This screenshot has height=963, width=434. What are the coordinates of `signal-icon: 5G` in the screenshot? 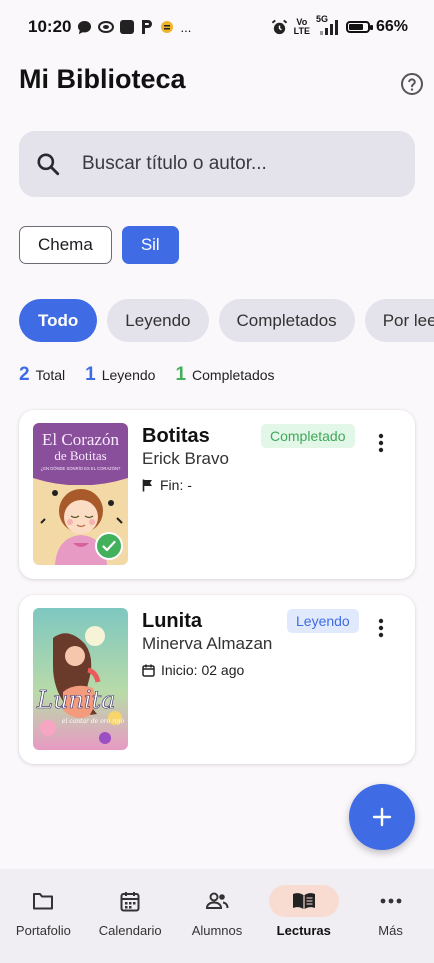 It's located at (328, 25).